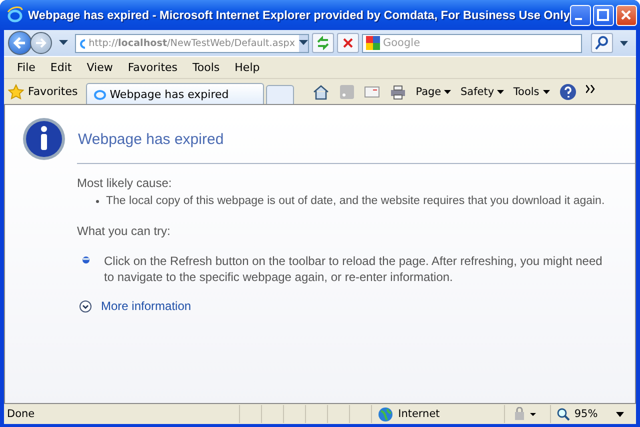 The image size is (640, 427). Describe the element at coordinates (354, 269) in the screenshot. I see `suggestion-text: Click on the Refresh button on the toolbar to reload the page. After refreshing, you might need to navigate to the specific webpage again, or re-enter information.` at that location.